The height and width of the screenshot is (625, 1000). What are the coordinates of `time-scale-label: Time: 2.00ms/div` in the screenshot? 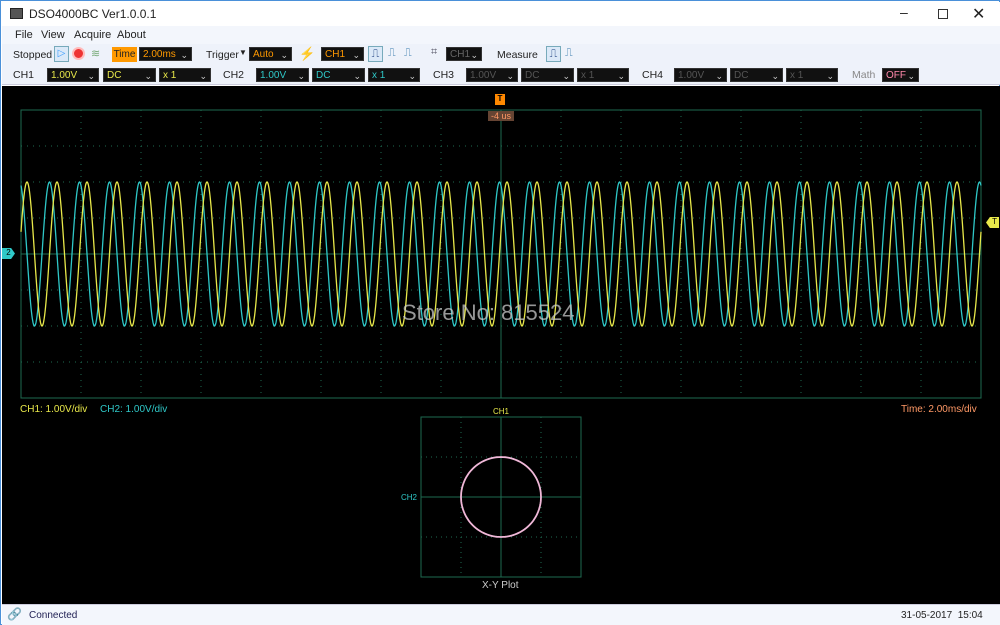 It's located at (939, 409).